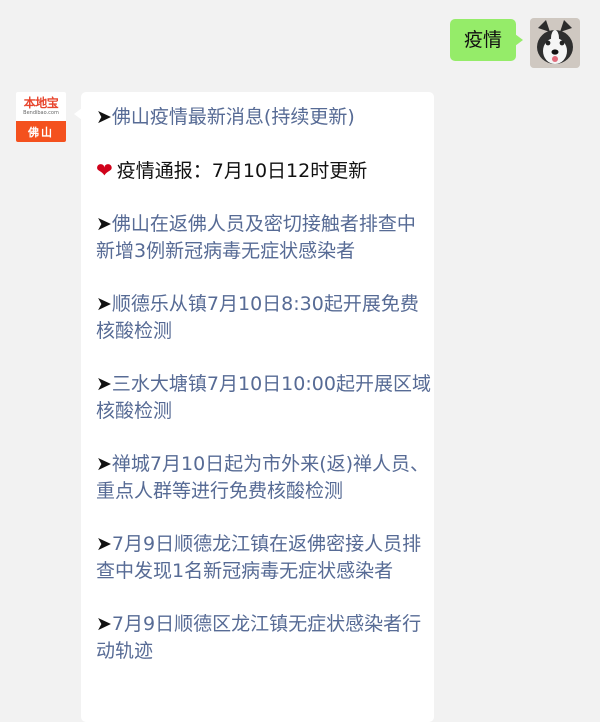 The height and width of the screenshot is (722, 600). What do you see at coordinates (486, 40) in the screenshot?
I see `outgoing-bubble: 疫情` at bounding box center [486, 40].